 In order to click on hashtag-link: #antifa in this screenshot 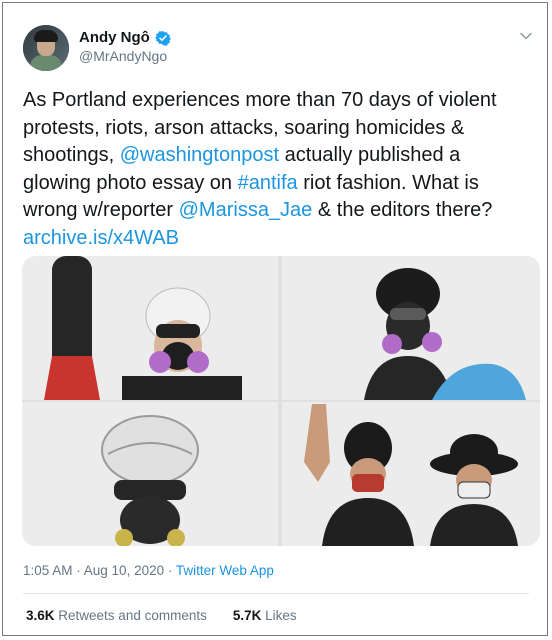, I will do `click(268, 183)`.